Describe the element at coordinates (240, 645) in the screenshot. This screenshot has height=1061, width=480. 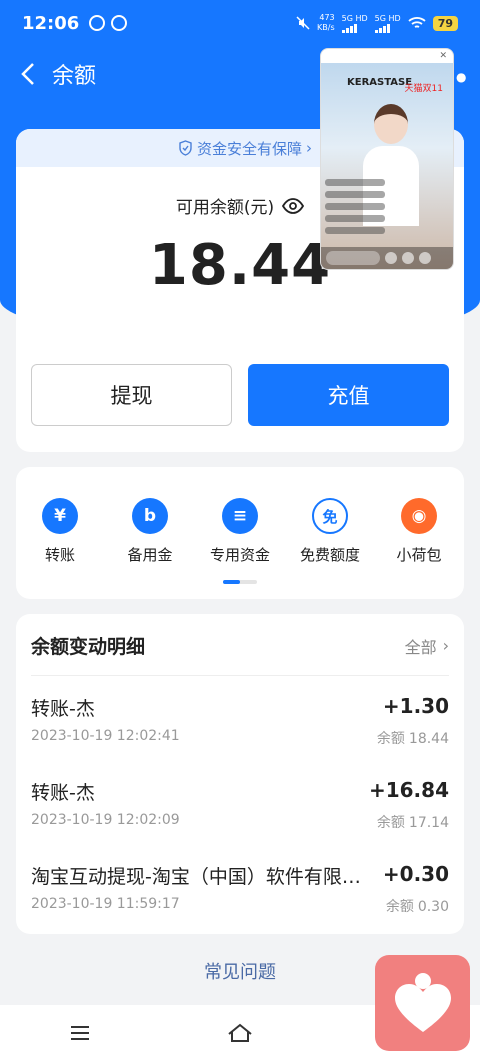
I see `transactions-header: 余额变动明细 全部 ›` at that location.